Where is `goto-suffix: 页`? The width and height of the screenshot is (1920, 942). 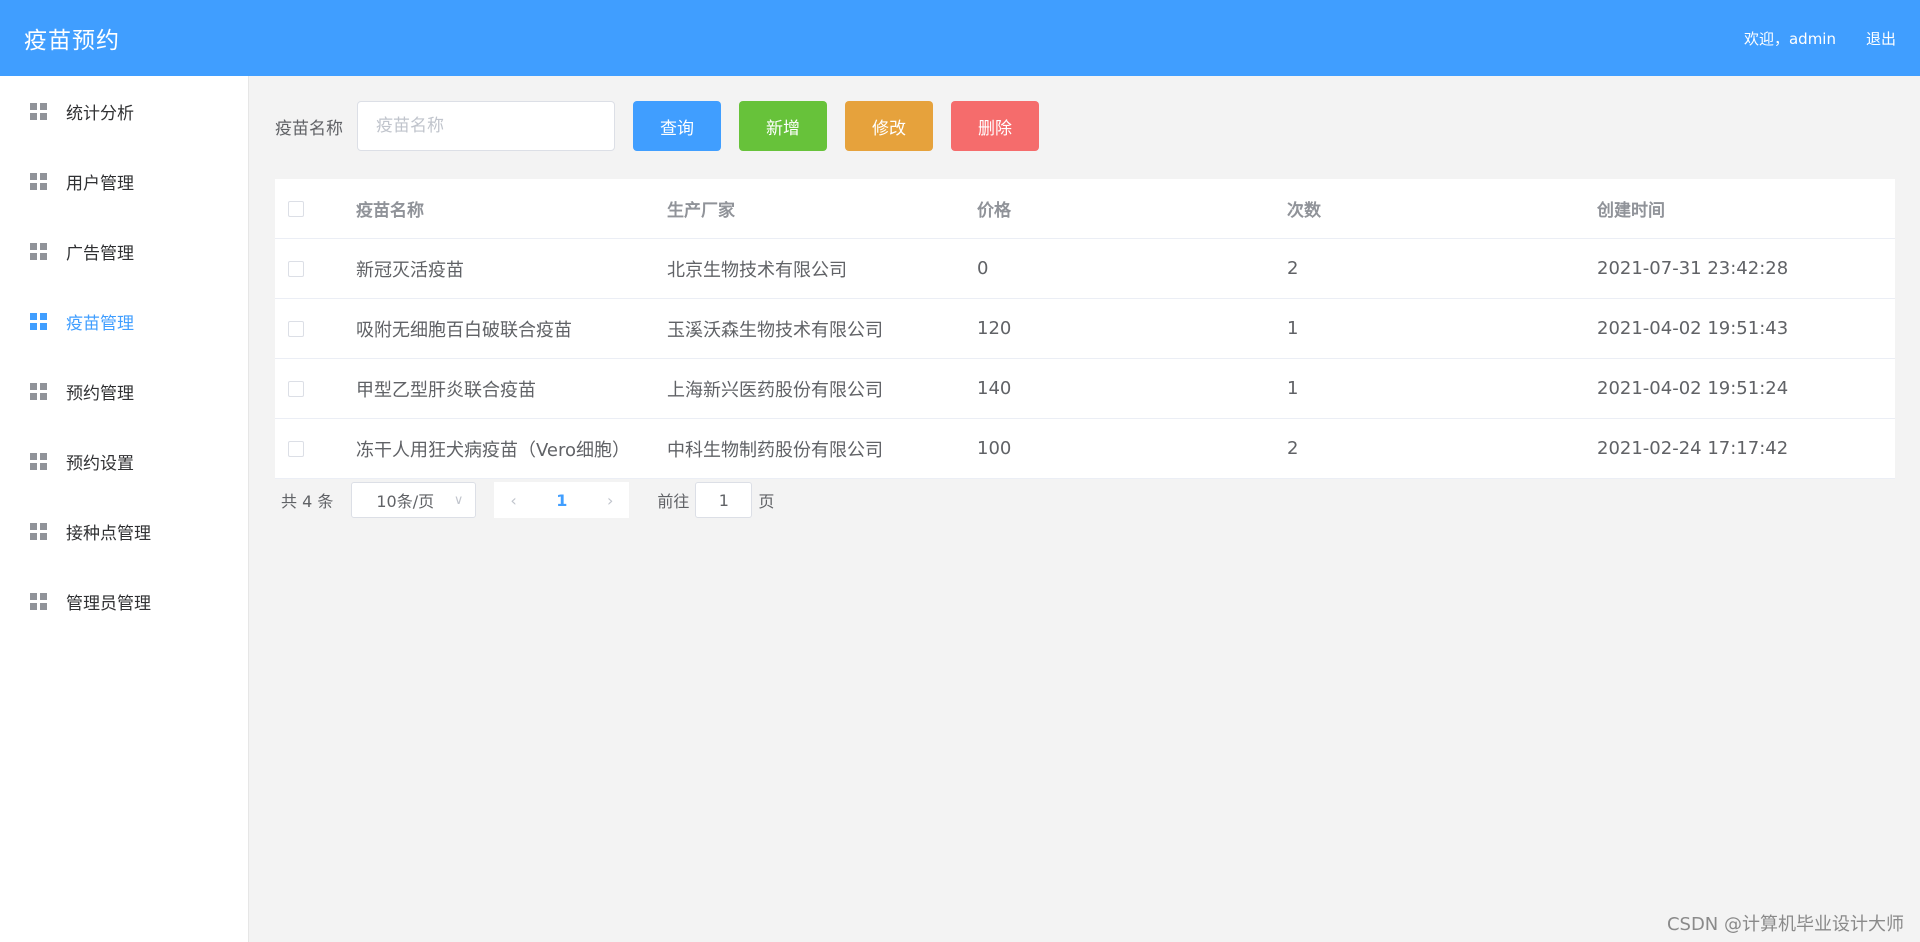 goto-suffix: 页 is located at coordinates (766, 501).